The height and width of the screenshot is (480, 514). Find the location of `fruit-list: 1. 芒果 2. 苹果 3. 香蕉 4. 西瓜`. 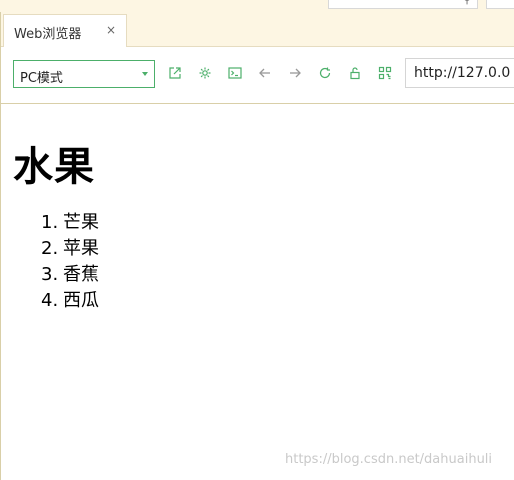

fruit-list: 1. 芒果 2. 苹果 3. 香蕉 4. 西瓜 is located at coordinates (70, 262).